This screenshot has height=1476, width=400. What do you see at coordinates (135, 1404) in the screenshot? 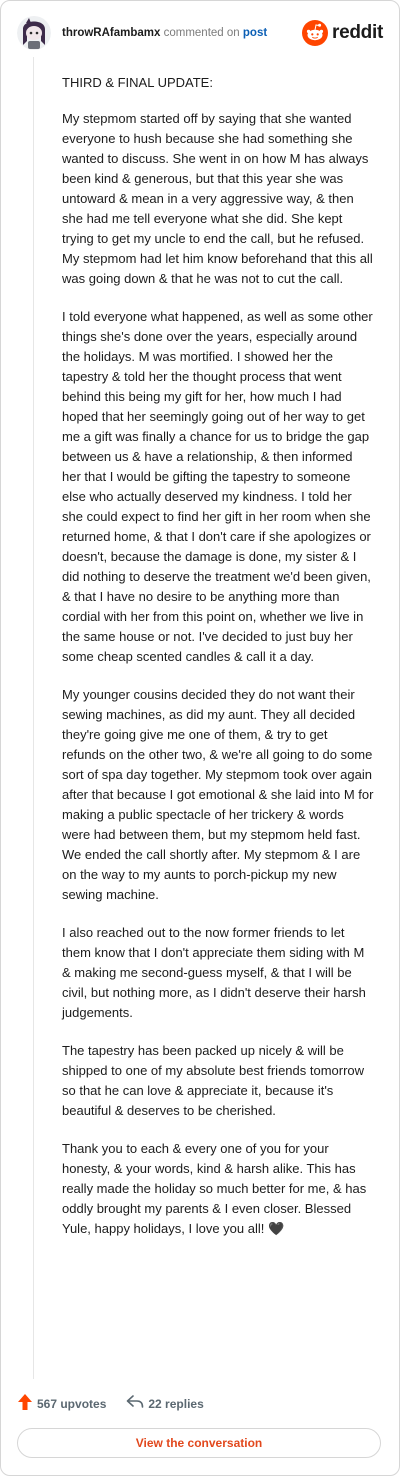
I see `reply-arrow-icon` at bounding box center [135, 1404].